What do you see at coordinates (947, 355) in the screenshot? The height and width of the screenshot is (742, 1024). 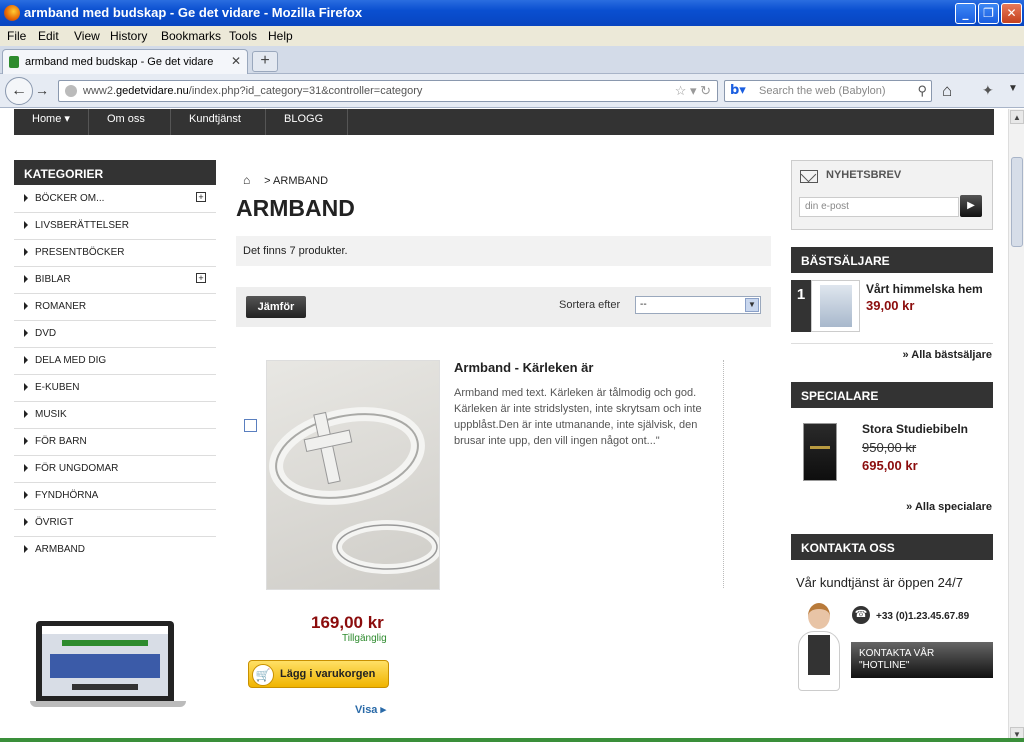 I see `all-bestsellers-link: » Alla bästsäljare` at bounding box center [947, 355].